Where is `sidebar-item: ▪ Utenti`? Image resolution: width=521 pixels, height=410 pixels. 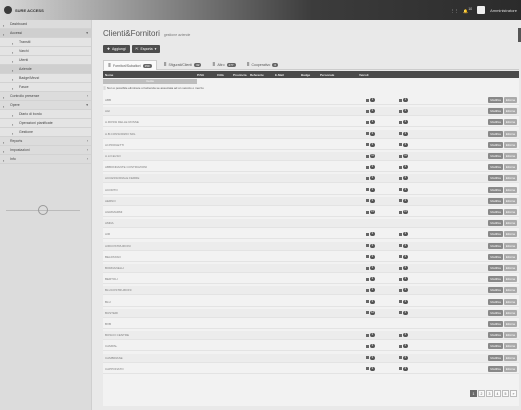
sidebar-item: ▪ Utenti is located at coordinates (45, 60).